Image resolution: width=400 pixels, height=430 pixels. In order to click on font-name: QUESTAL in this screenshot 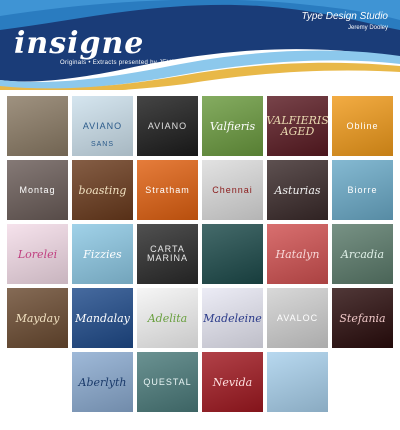, I will do `click(167, 381)`.